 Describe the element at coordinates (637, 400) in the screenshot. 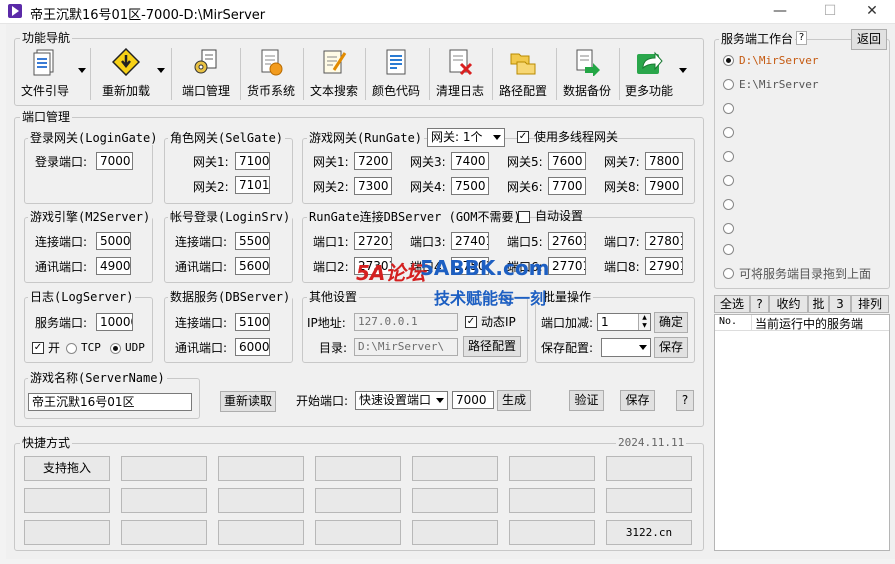

I see `save-button: 保存` at that location.